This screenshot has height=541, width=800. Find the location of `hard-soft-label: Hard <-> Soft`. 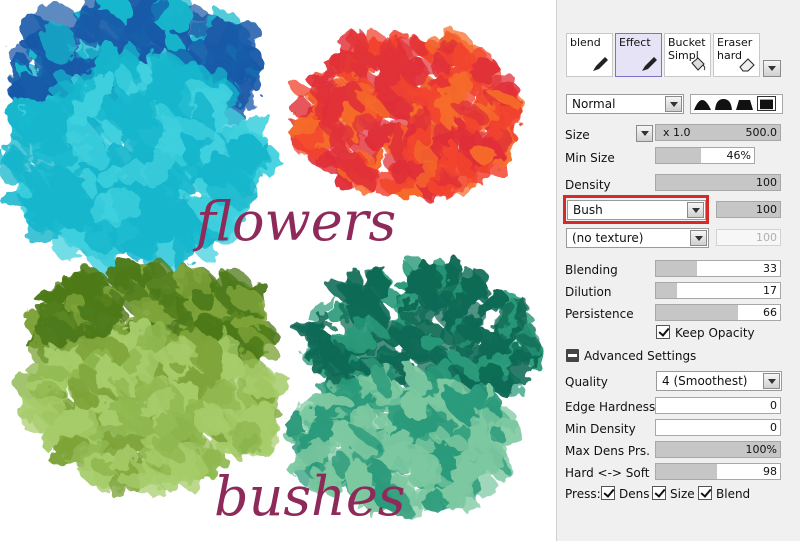

hard-soft-label: Hard <-> Soft is located at coordinates (607, 473).